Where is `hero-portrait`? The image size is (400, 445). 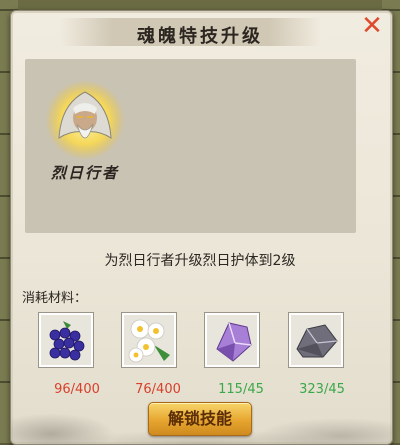
hero-portrait is located at coordinates (85, 120).